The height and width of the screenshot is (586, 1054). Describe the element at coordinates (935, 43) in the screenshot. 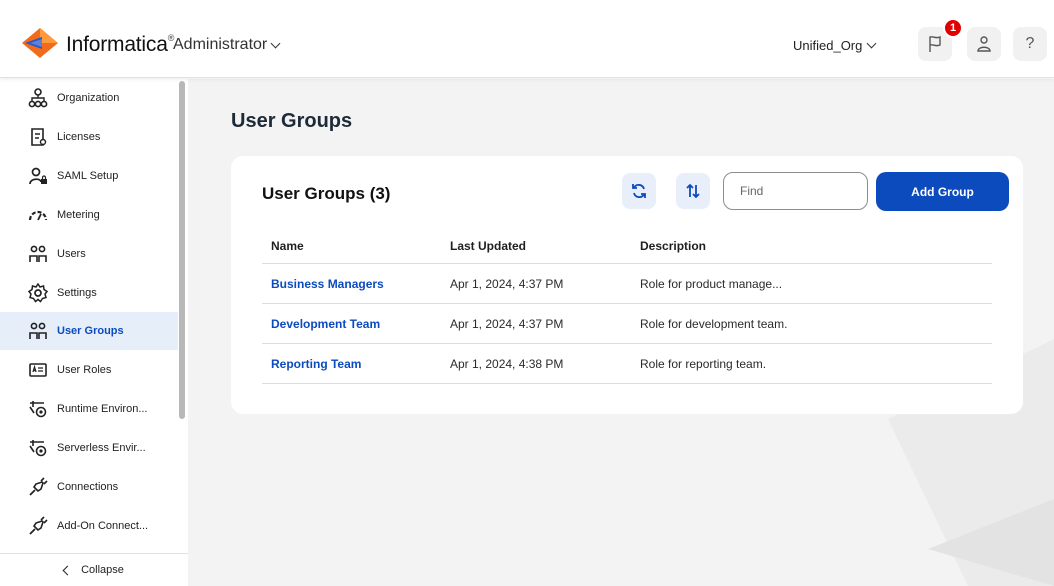

I see `flag-icon` at that location.